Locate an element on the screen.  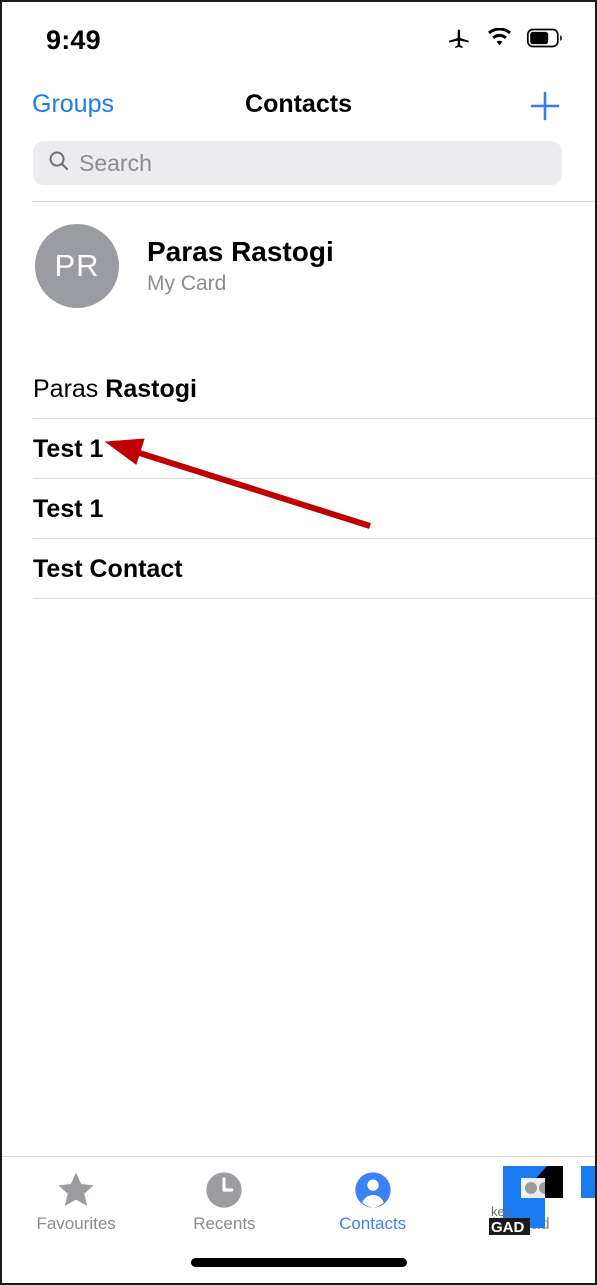
add-contact-button is located at coordinates (545, 106).